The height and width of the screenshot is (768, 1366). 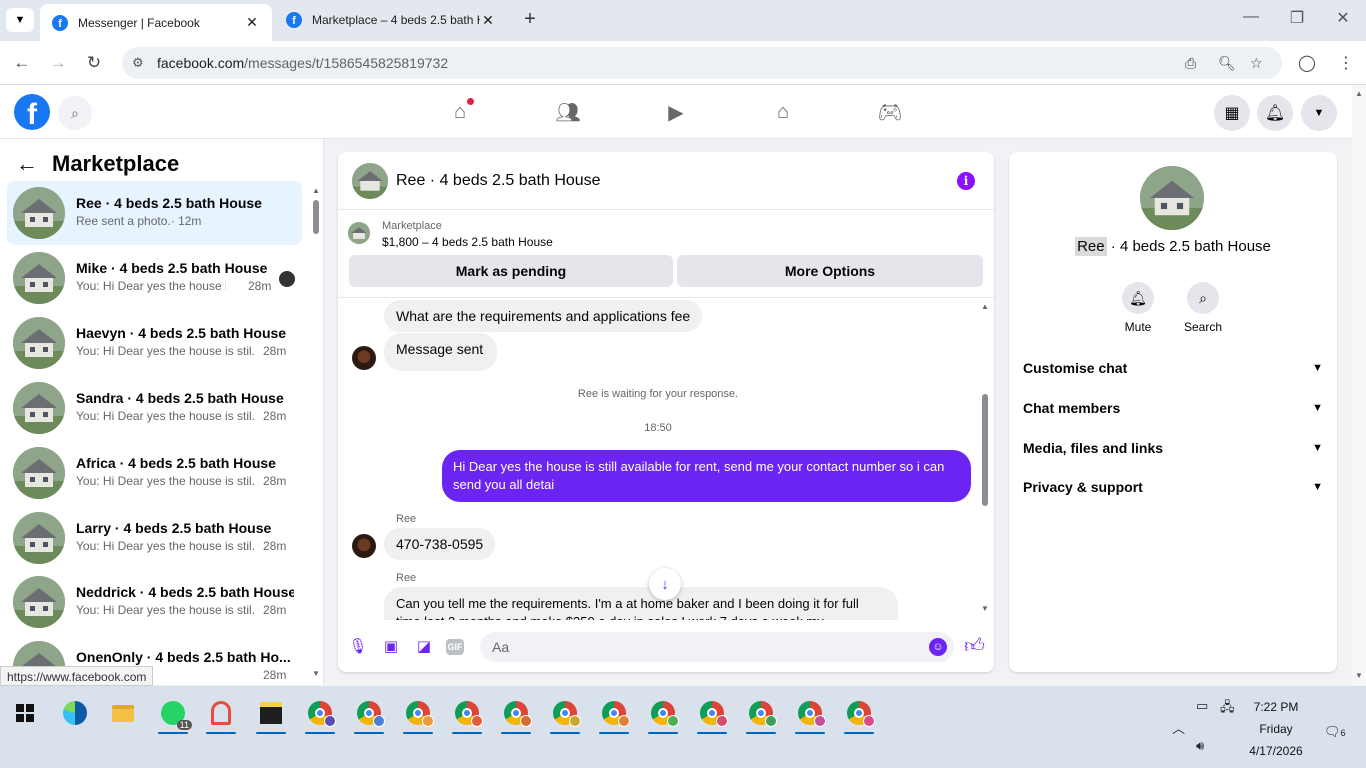 What do you see at coordinates (302, 63) in the screenshot?
I see `url-text: facebook.com/messages/t/1586545825819732` at bounding box center [302, 63].